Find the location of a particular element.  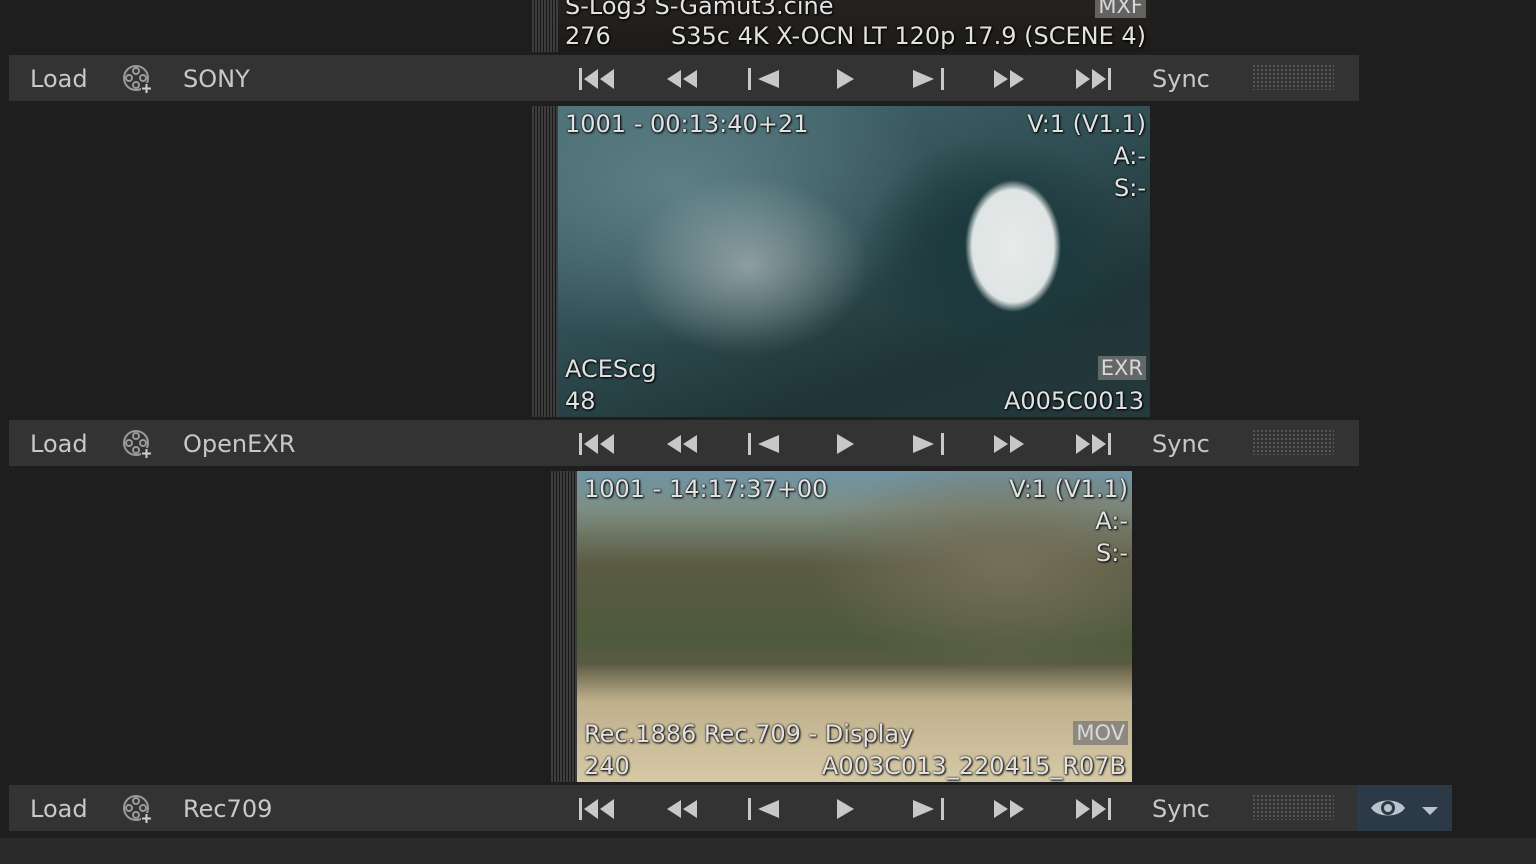

clip-frame-count: 276 is located at coordinates (588, 36).